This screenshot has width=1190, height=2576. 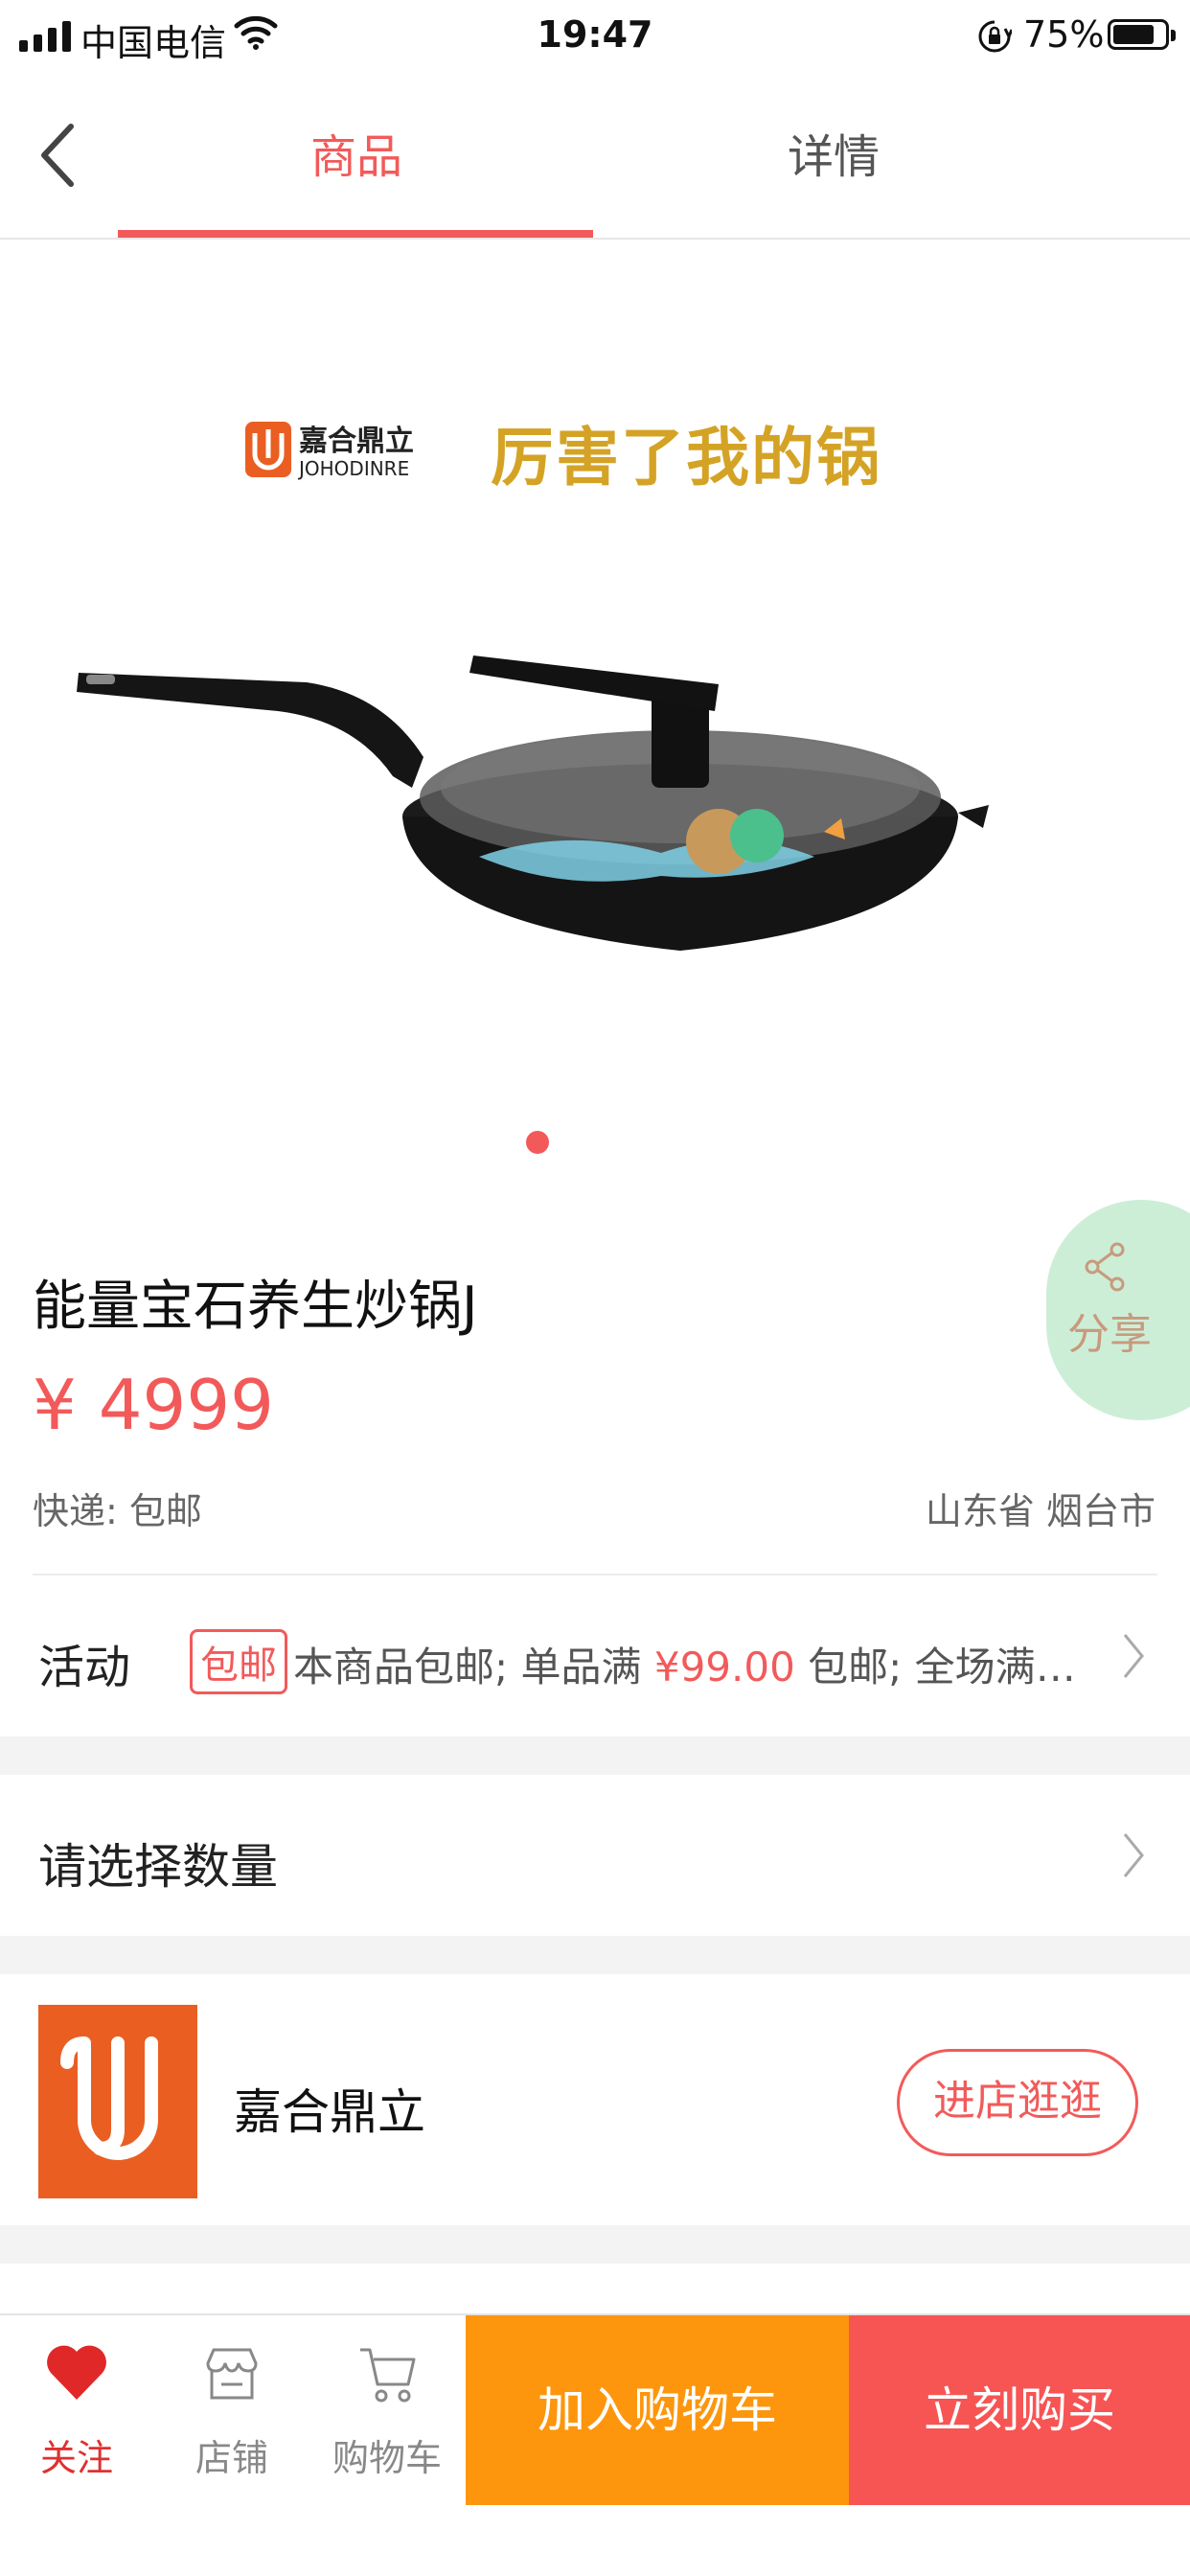 I want to click on battery-percent: 75%, so click(x=1064, y=34).